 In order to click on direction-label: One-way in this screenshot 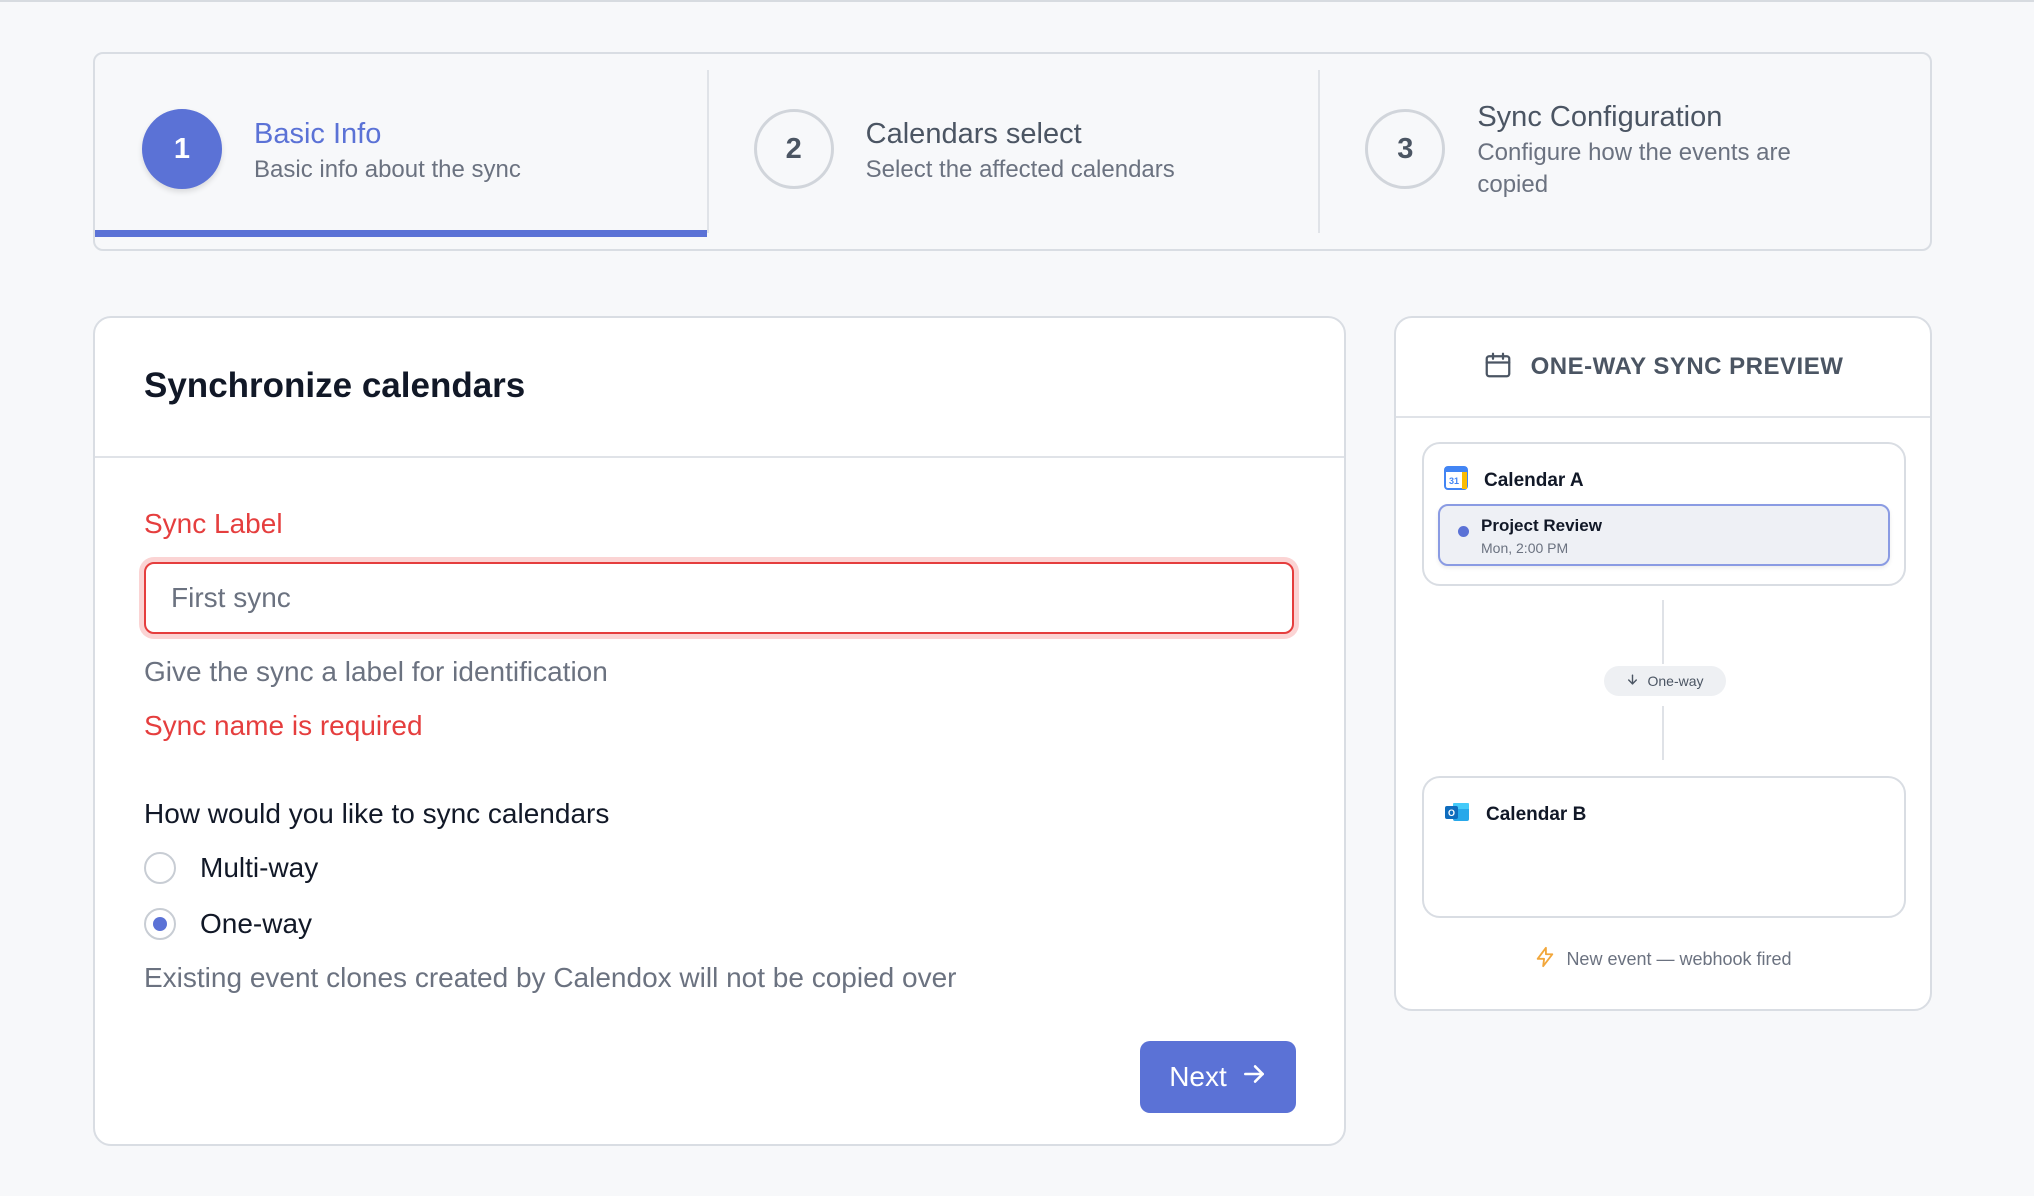, I will do `click(1675, 681)`.